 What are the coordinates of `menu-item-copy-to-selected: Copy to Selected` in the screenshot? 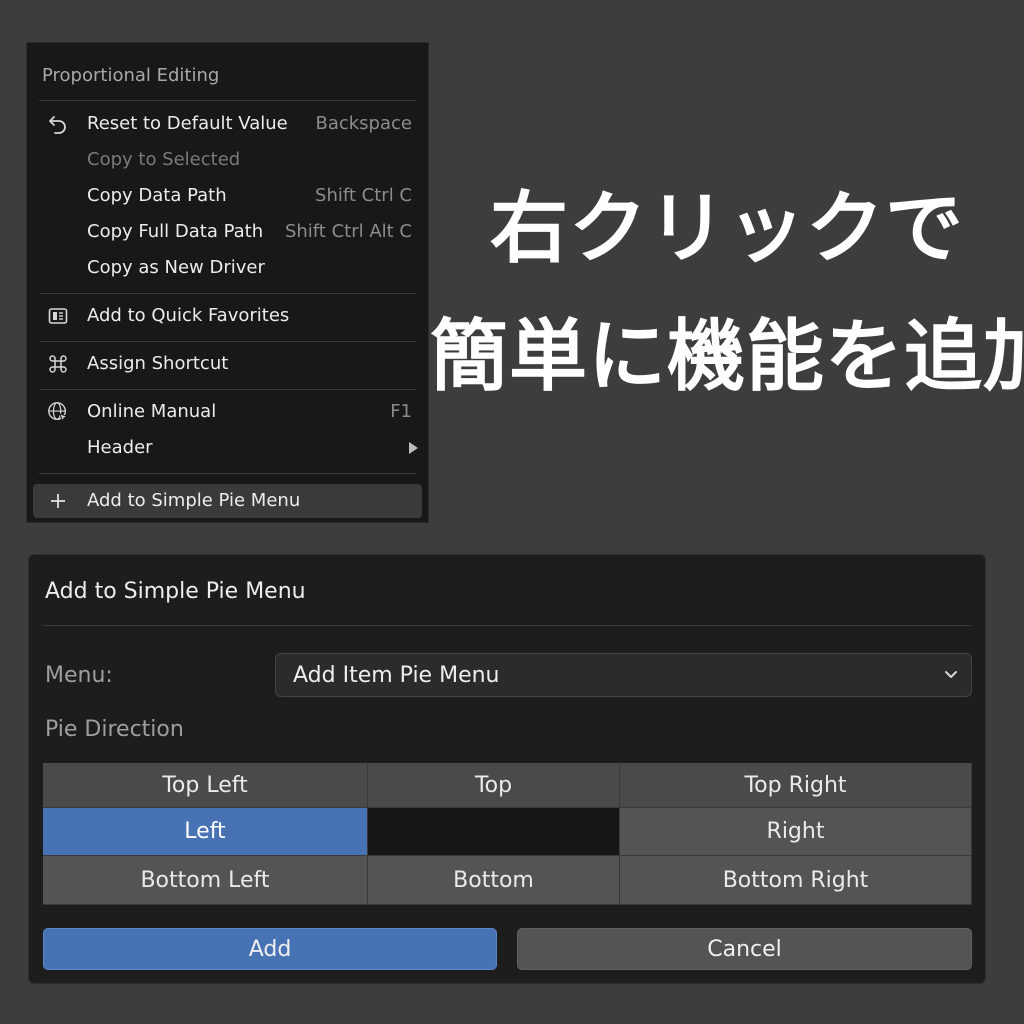 It's located at (227, 160).